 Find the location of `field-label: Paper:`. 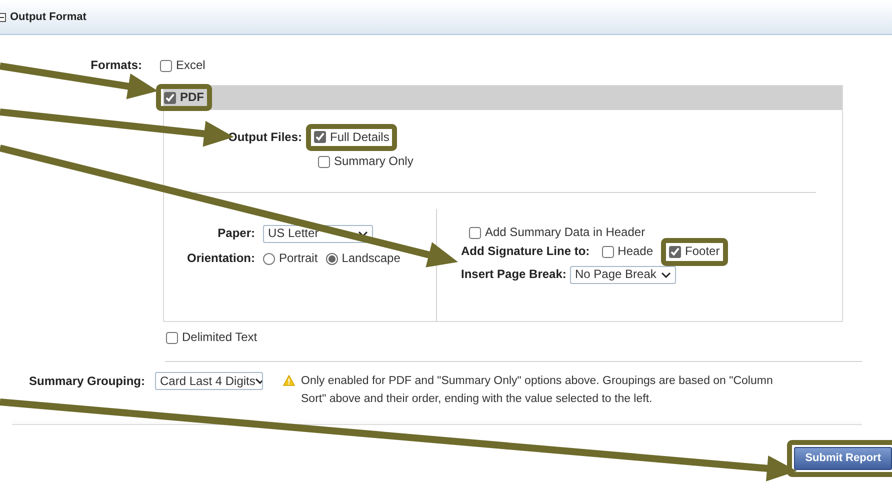

field-label: Paper: is located at coordinates (236, 234).